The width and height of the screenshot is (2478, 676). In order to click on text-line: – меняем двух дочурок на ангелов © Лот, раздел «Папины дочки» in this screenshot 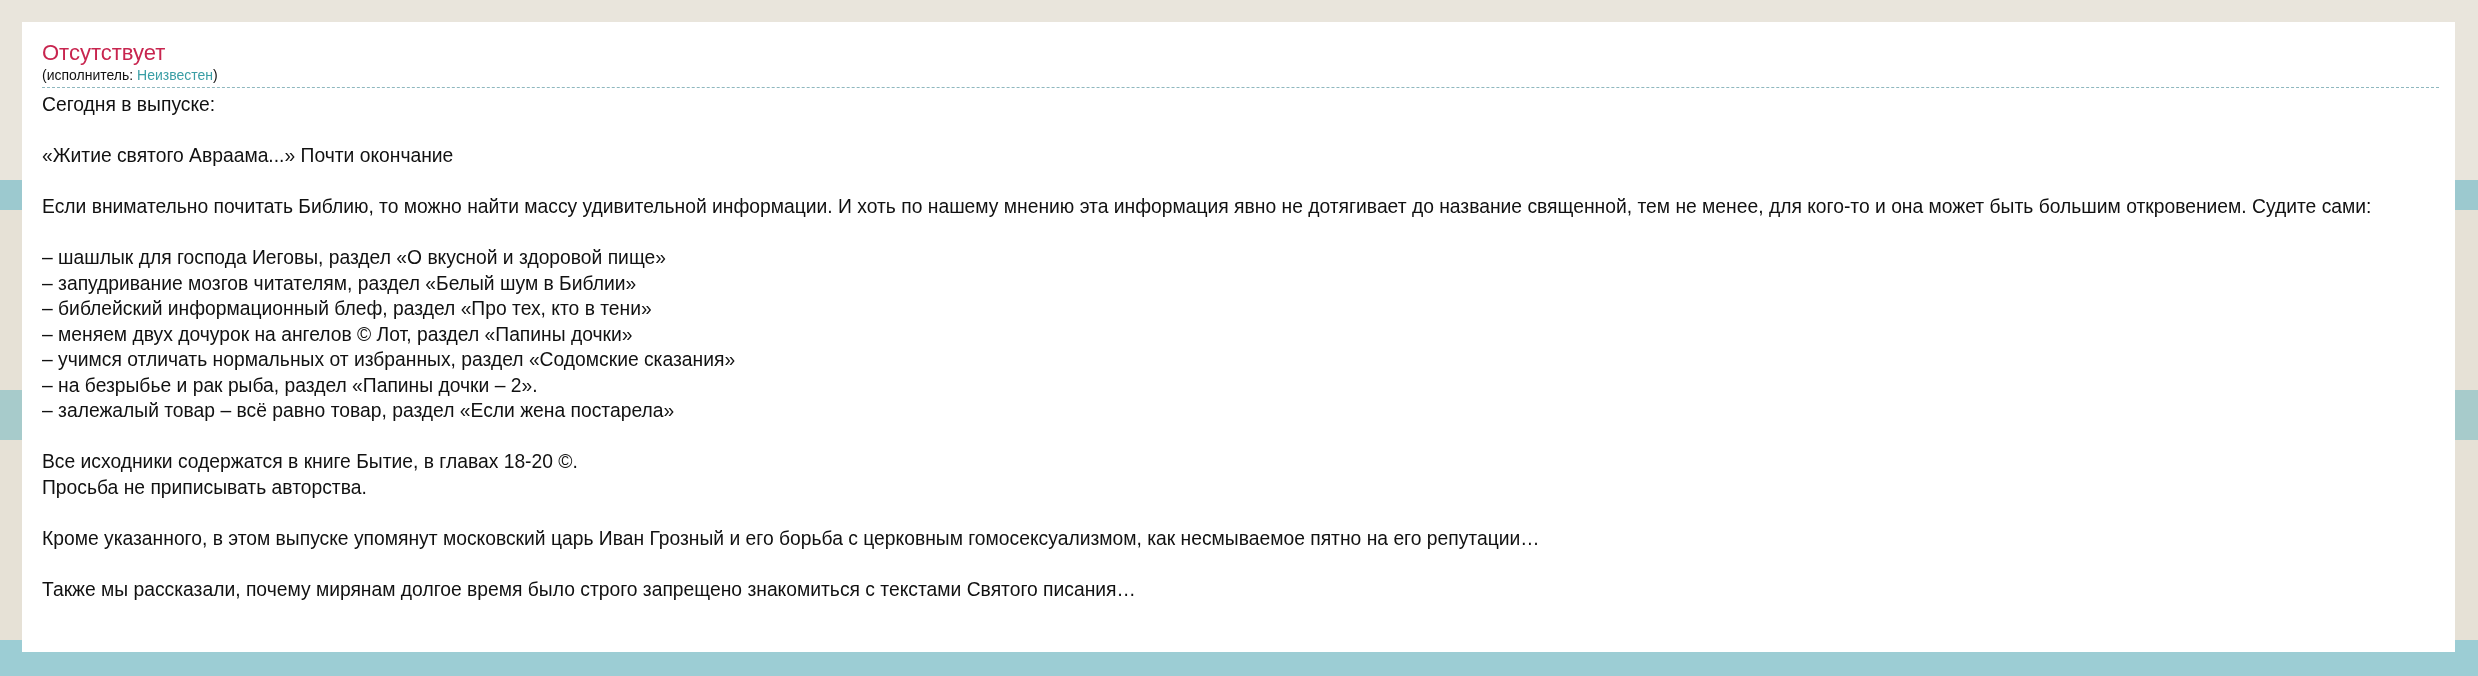, I will do `click(337, 334)`.